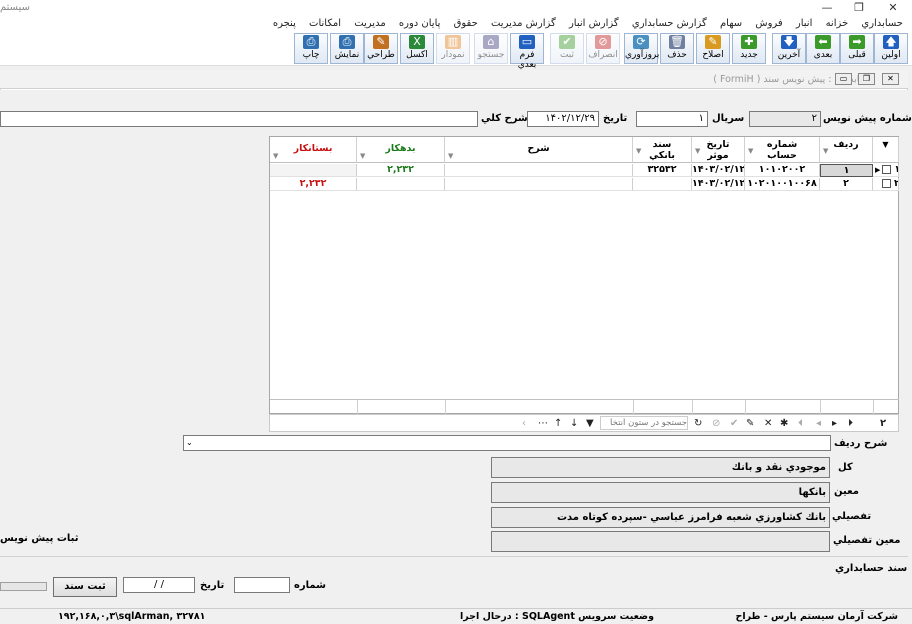 Image resolution: width=912 pixels, height=624 pixels. I want to click on grid-header-label: تاريخ موثر, so click(718, 150).